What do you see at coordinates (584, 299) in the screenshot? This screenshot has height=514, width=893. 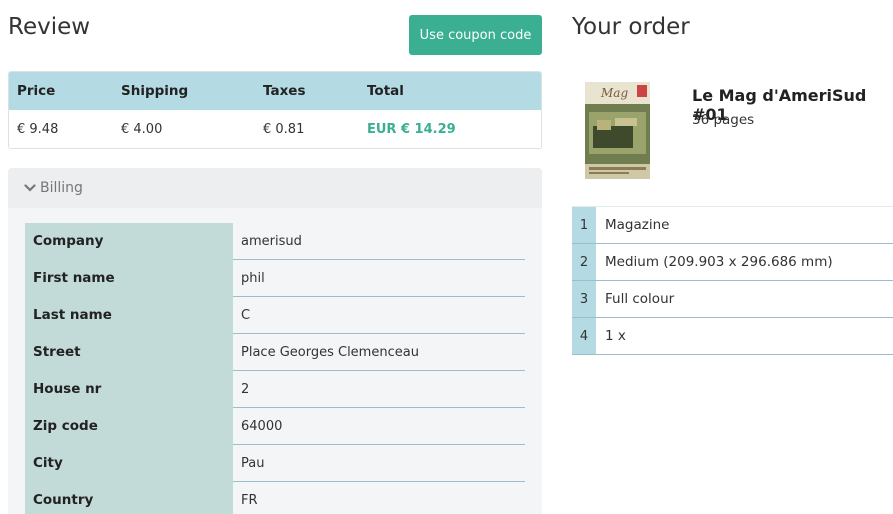 I see `spec-number: 3` at bounding box center [584, 299].